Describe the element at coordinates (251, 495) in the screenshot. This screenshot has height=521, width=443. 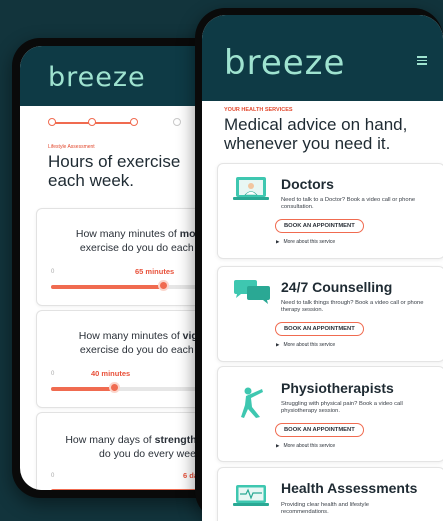
I see `heartbeat-monitor-icon` at that location.